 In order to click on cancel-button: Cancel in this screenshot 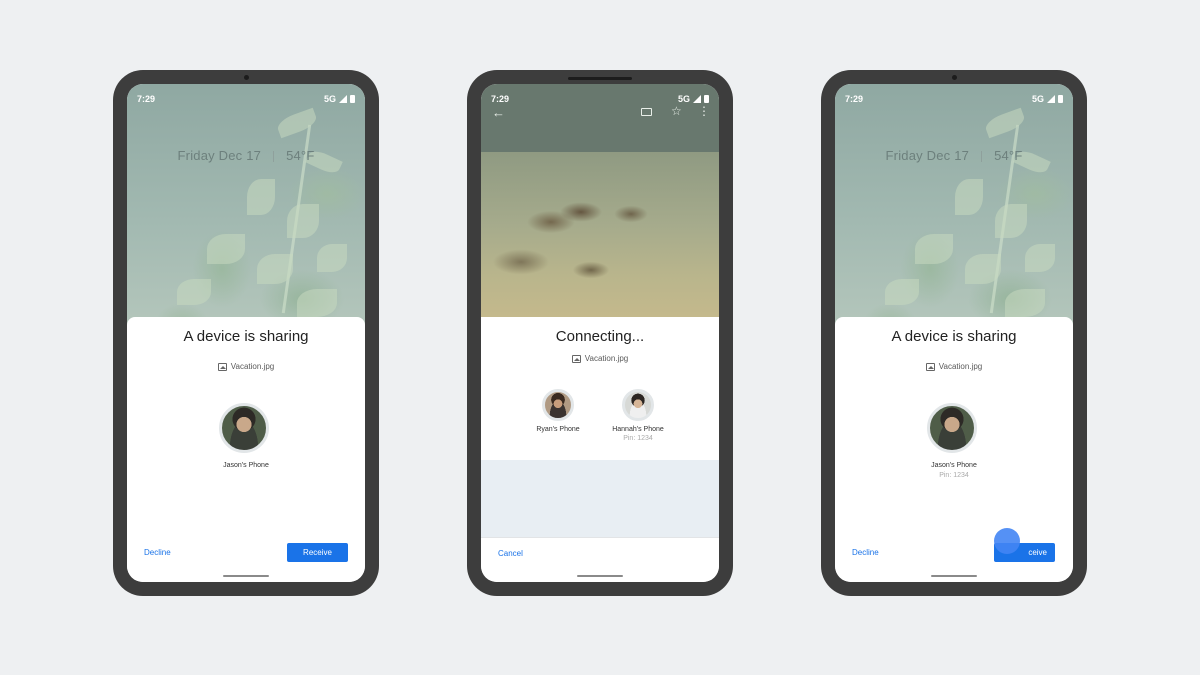, I will do `click(510, 553)`.